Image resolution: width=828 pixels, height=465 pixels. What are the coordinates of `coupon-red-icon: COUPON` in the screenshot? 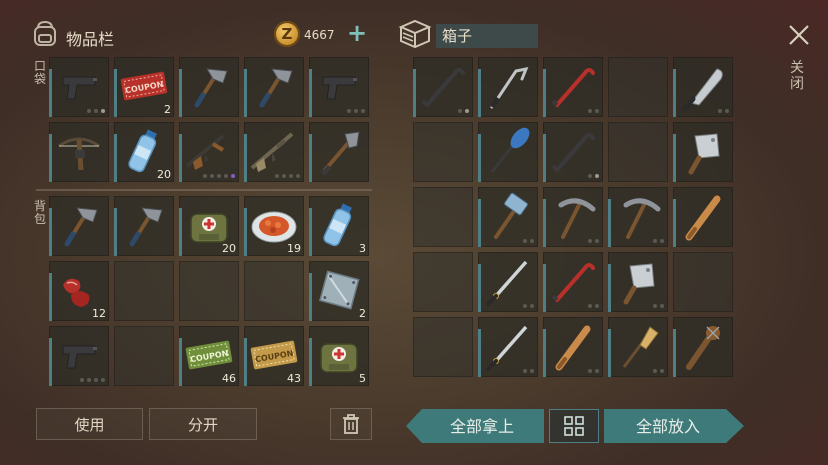 It's located at (144, 86).